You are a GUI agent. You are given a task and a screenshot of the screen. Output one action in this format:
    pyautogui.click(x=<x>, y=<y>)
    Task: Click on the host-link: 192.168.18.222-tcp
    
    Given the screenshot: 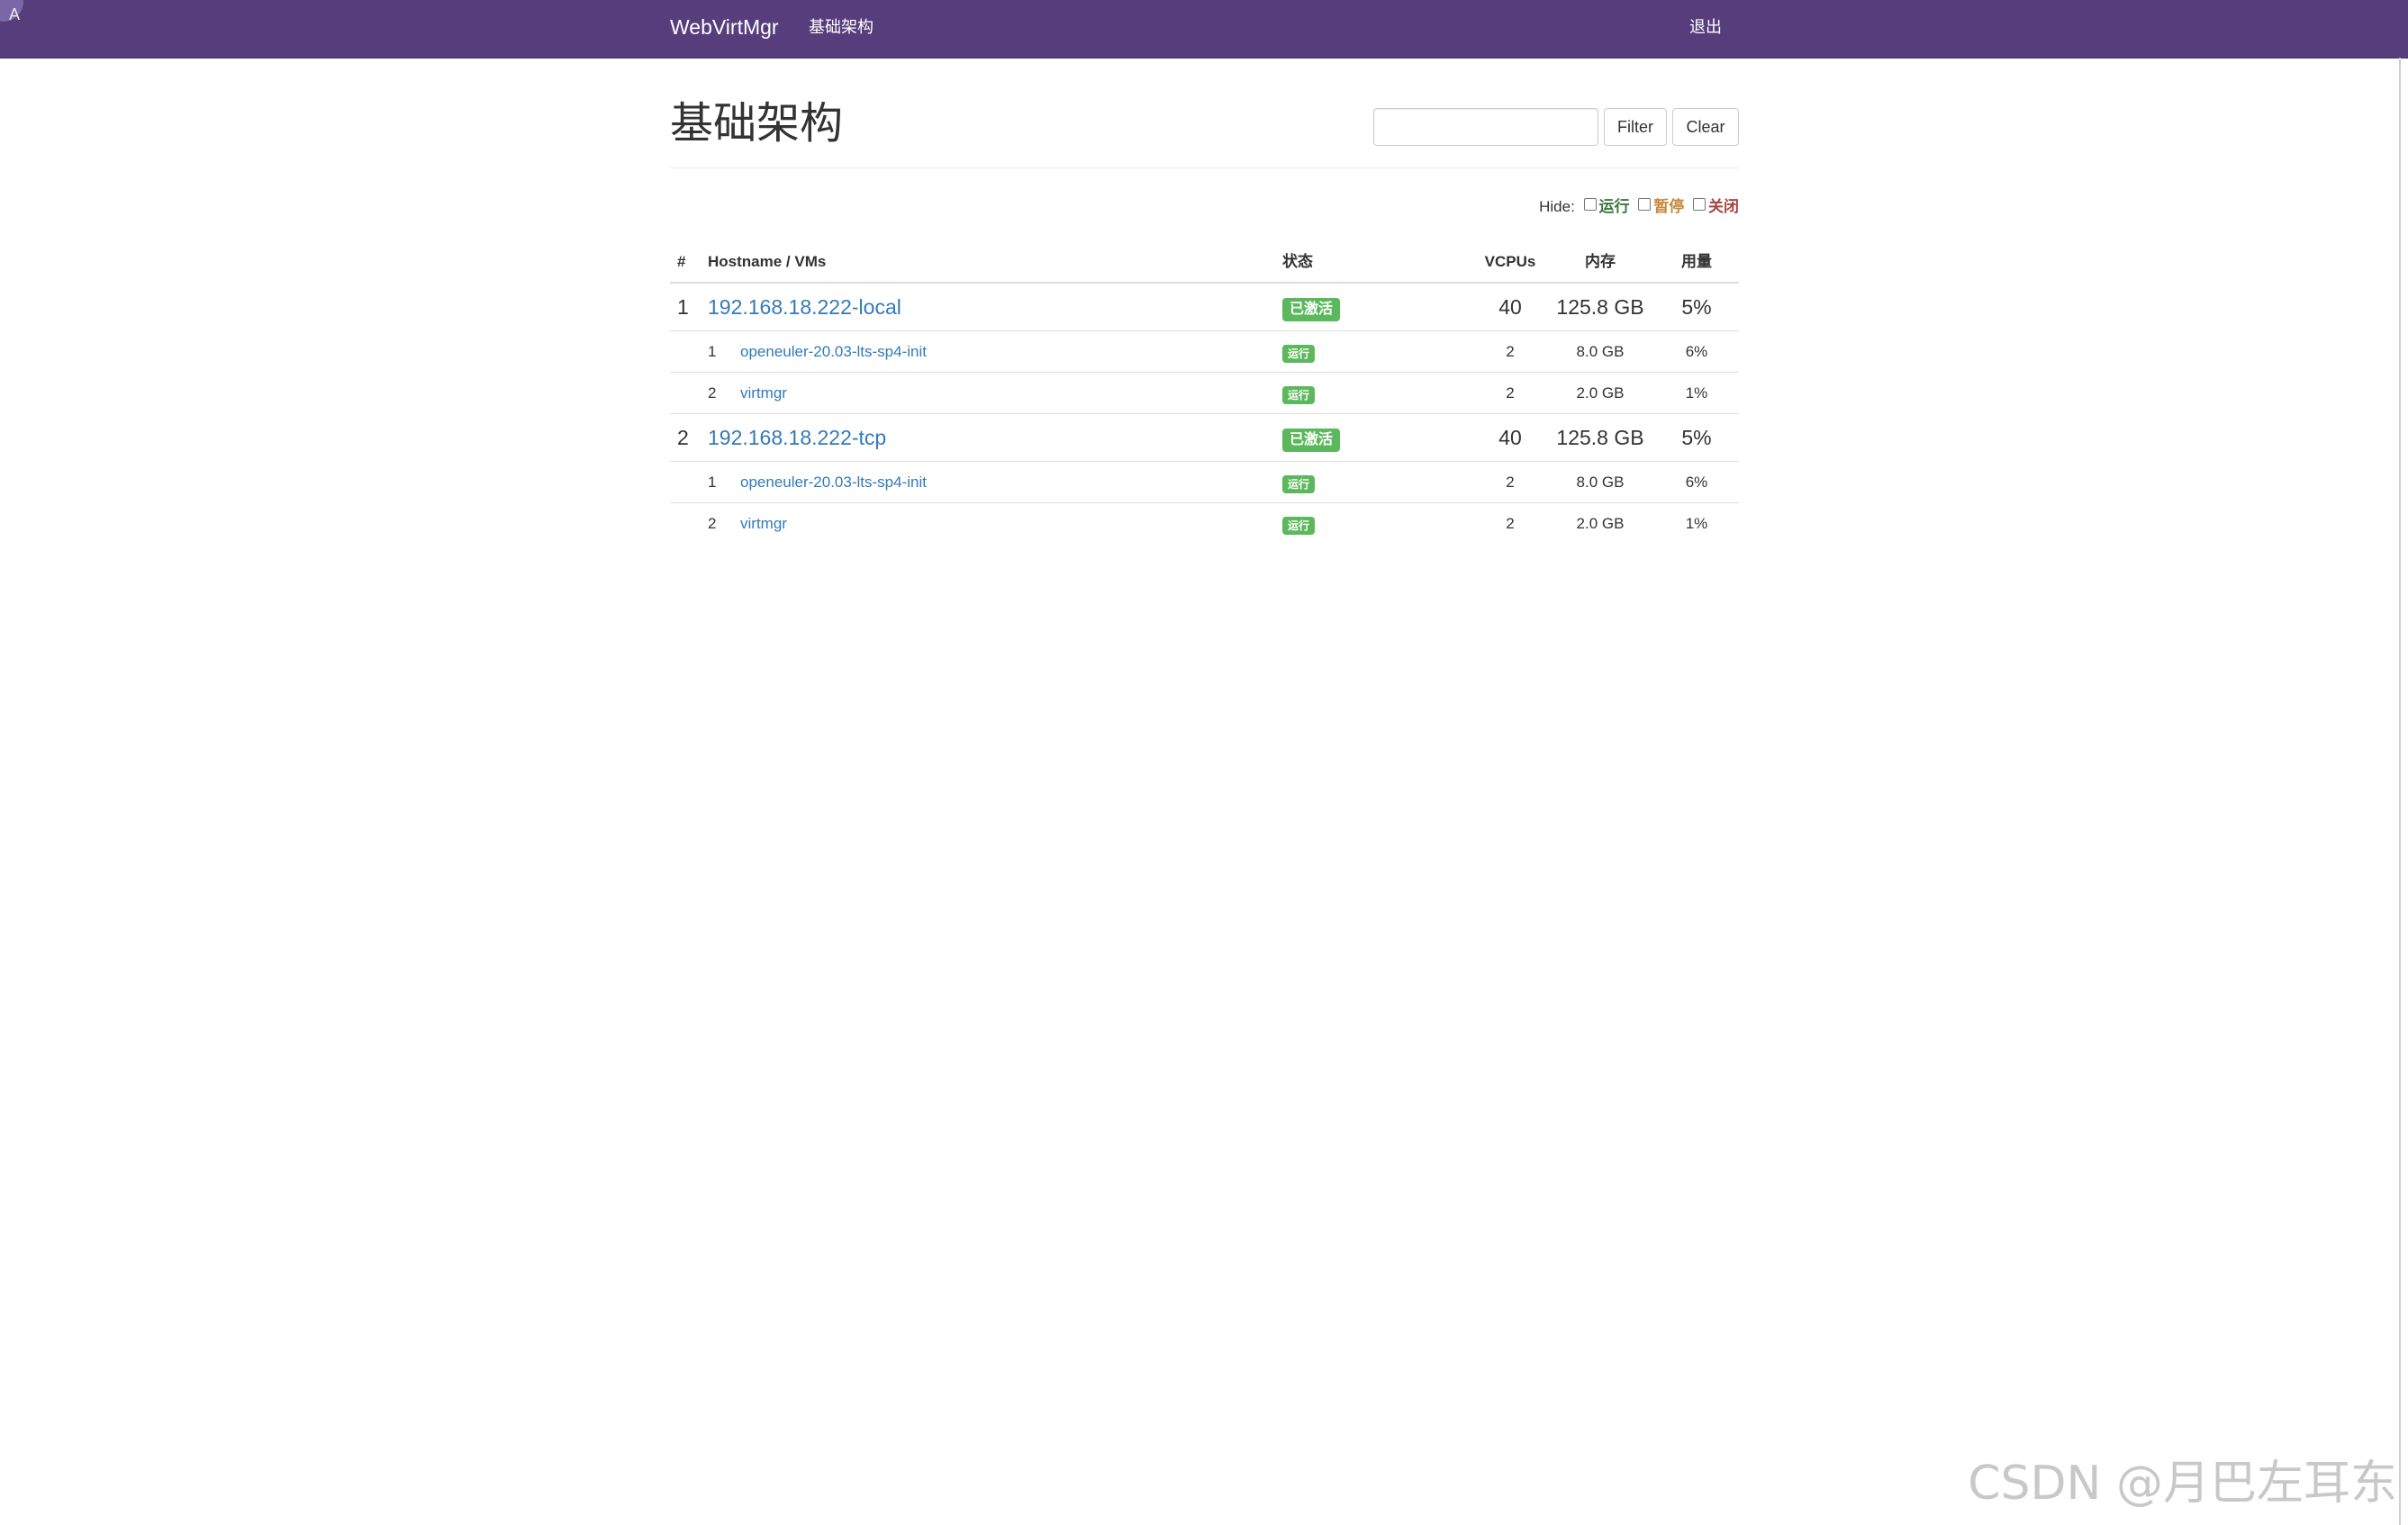 What is the action you would take?
    pyautogui.click(x=797, y=437)
    